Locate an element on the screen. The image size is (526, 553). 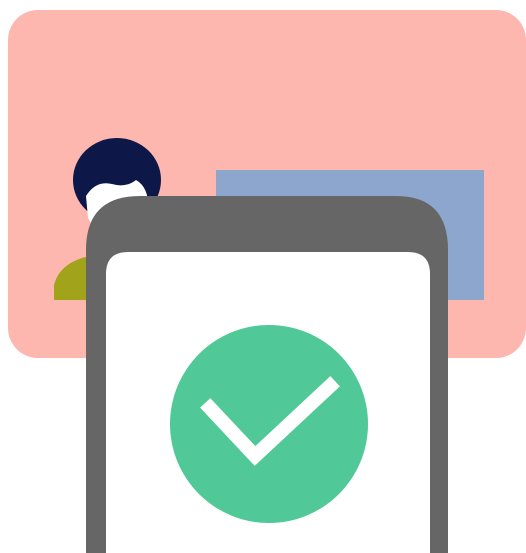
success-check-icon is located at coordinates (269, 424).